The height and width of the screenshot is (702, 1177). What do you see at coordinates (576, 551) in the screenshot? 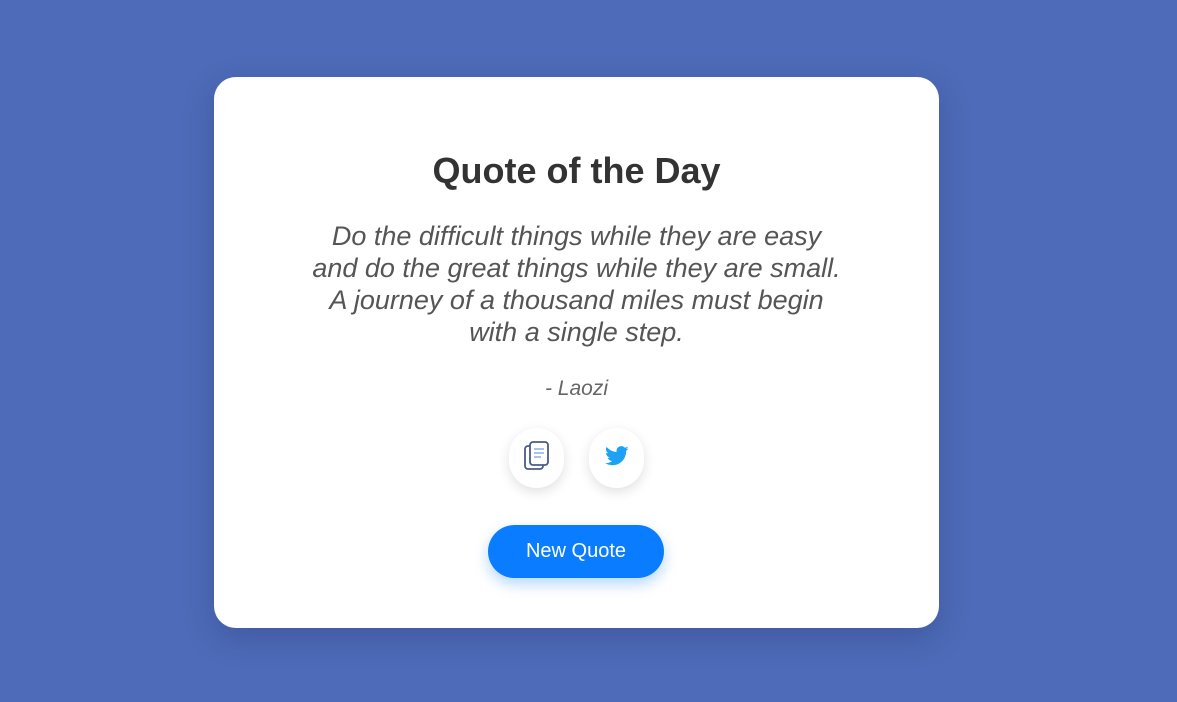
I see `new-quote-button: New Quote` at bounding box center [576, 551].